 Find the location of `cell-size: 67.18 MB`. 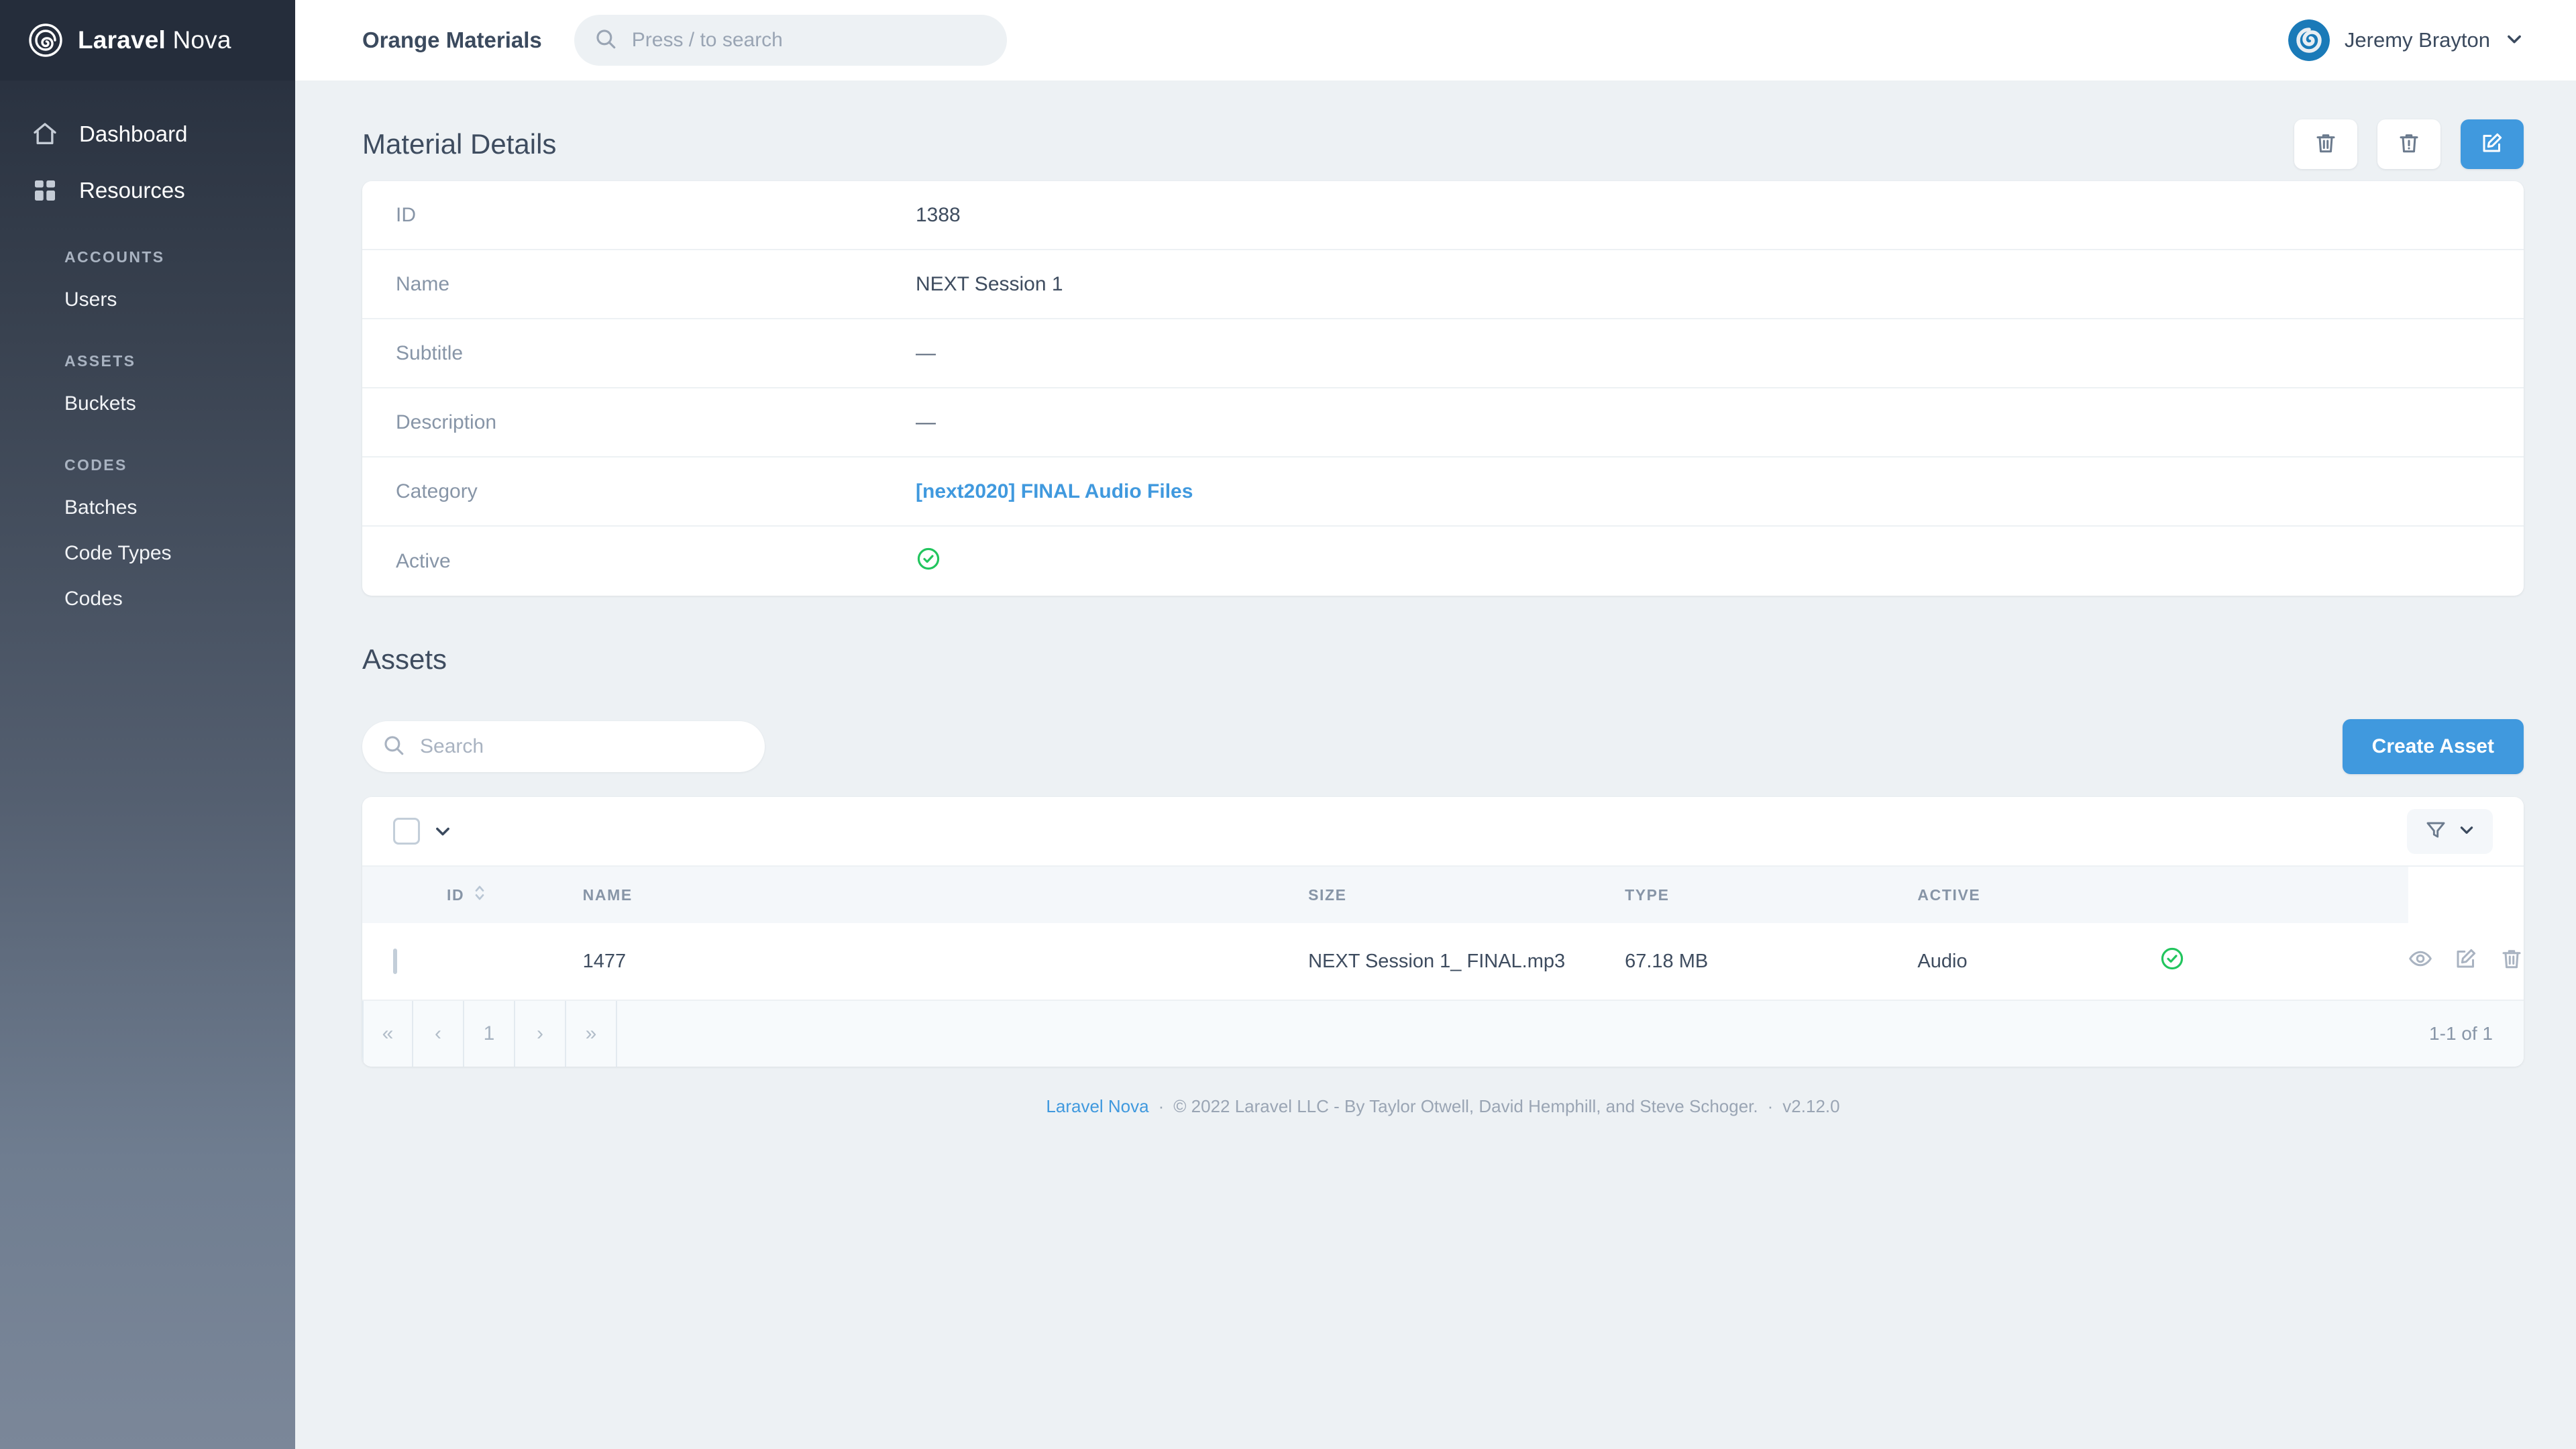

cell-size: 67.18 MB is located at coordinates (1771, 962).